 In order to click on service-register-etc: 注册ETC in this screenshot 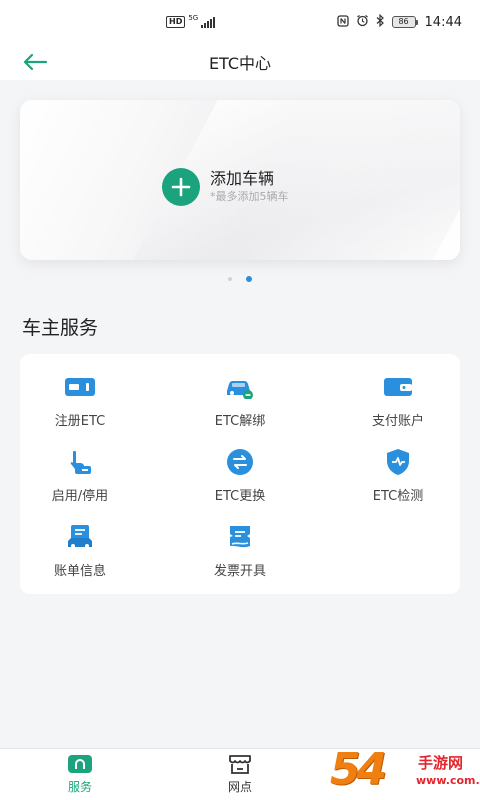, I will do `click(80, 400)`.